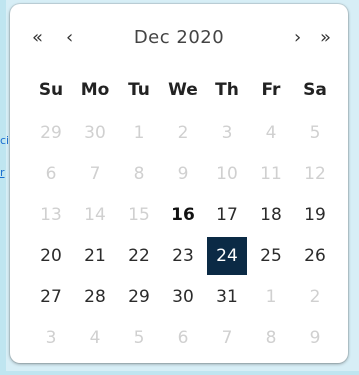  I want to click on day-label: 24, so click(227, 255).